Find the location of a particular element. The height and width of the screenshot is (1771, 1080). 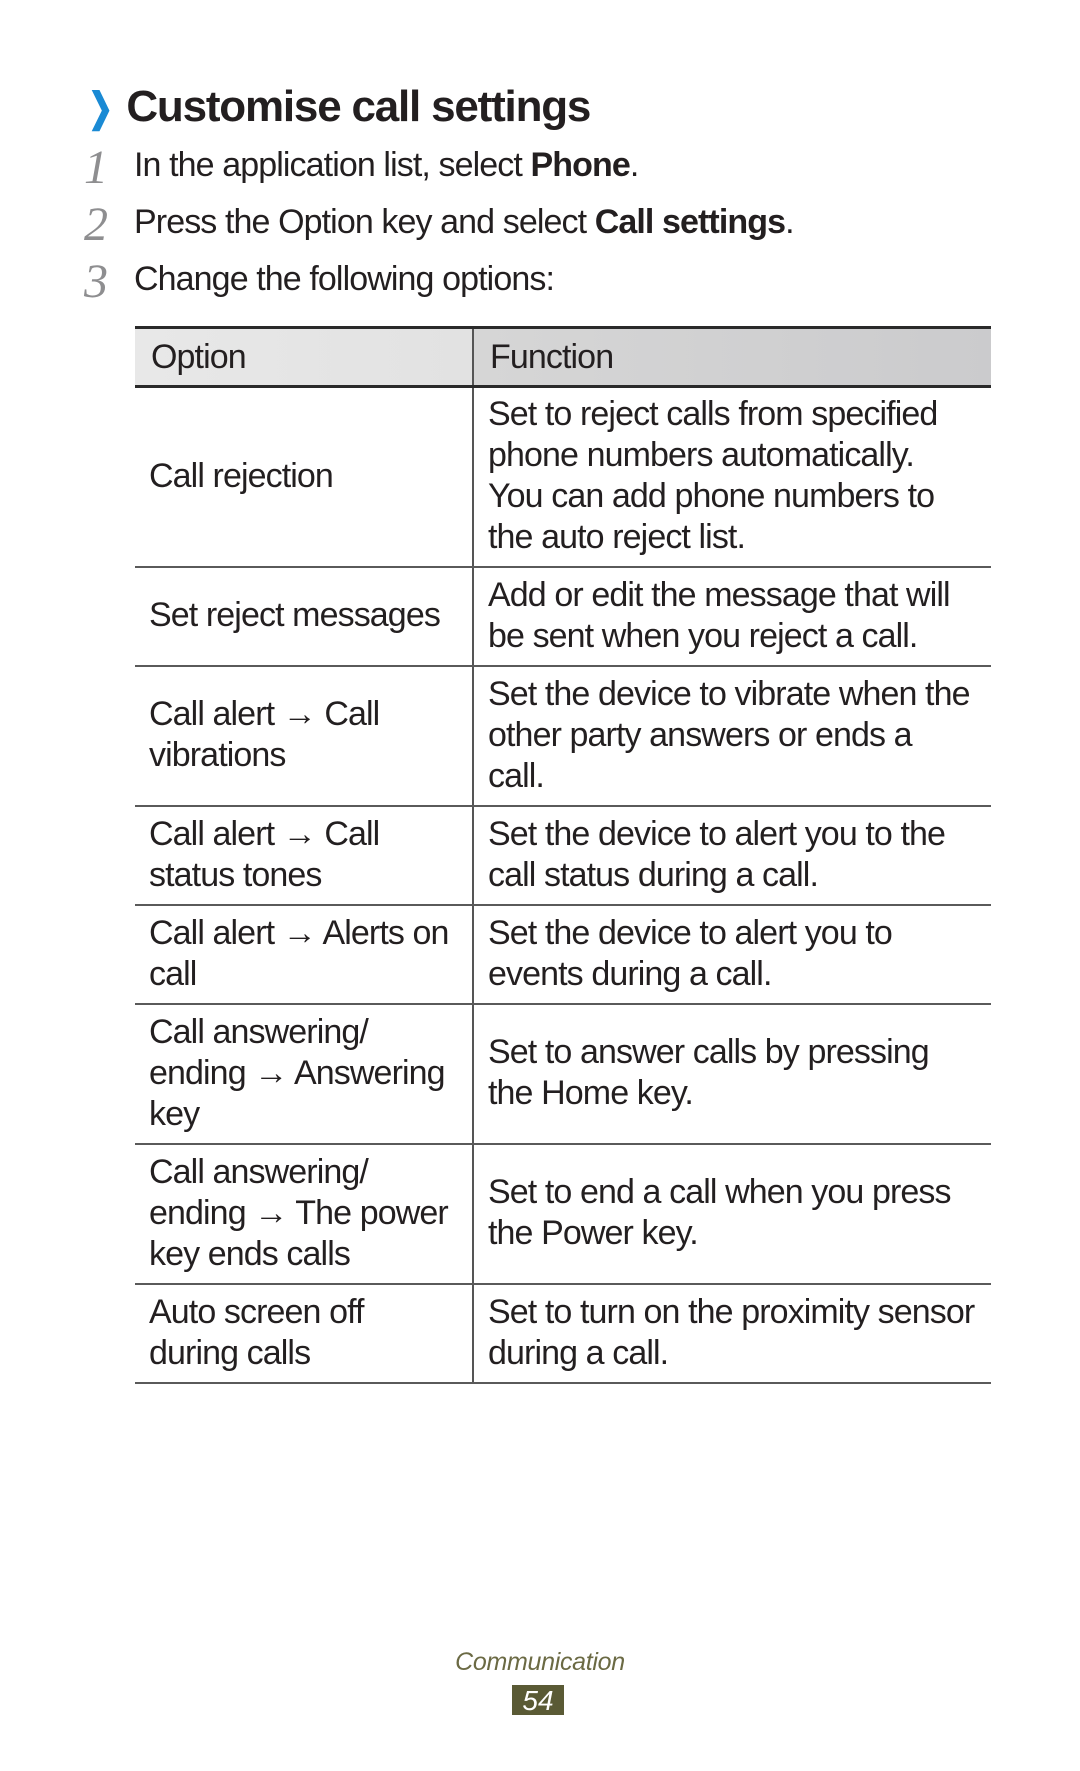

step-number: 2 is located at coordinates (96, 224).